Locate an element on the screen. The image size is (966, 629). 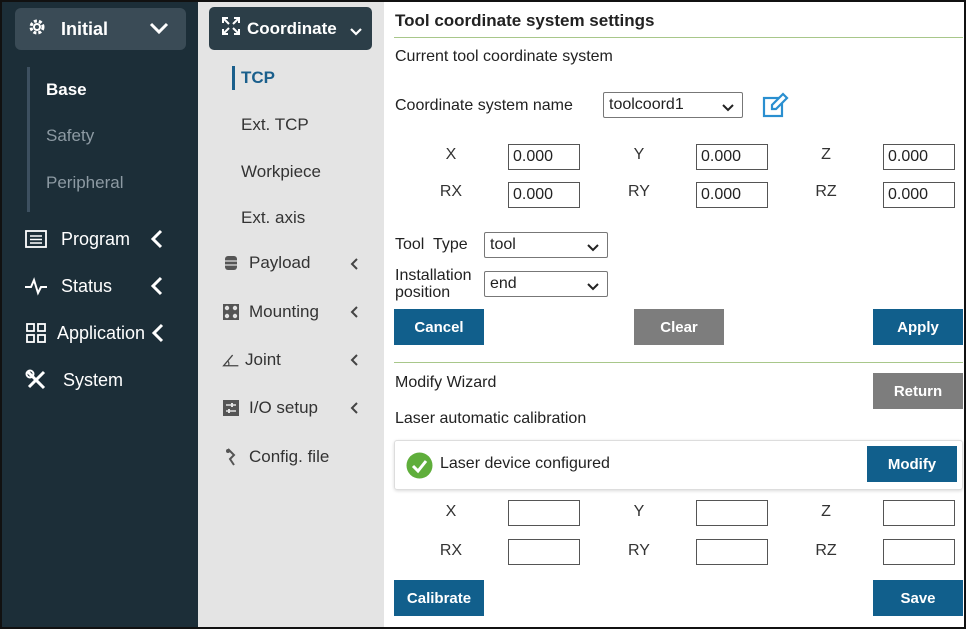
gear-icon is located at coordinates (37, 29).